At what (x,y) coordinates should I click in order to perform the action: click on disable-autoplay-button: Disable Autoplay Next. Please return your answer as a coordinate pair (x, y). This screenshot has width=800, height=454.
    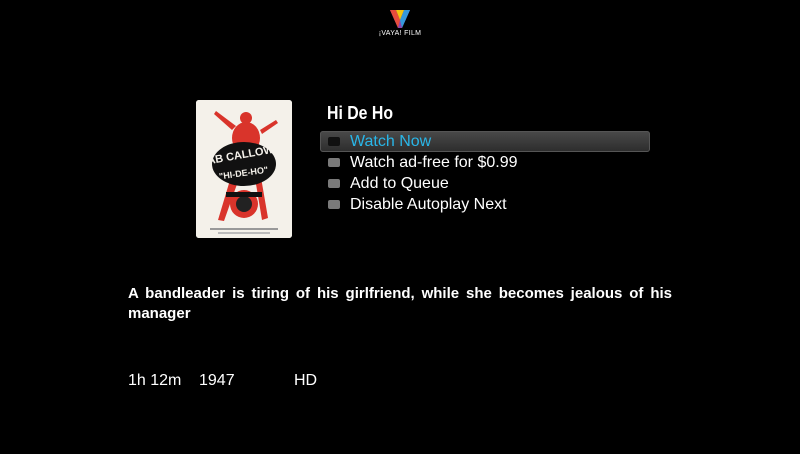
    Looking at the image, I should click on (485, 204).